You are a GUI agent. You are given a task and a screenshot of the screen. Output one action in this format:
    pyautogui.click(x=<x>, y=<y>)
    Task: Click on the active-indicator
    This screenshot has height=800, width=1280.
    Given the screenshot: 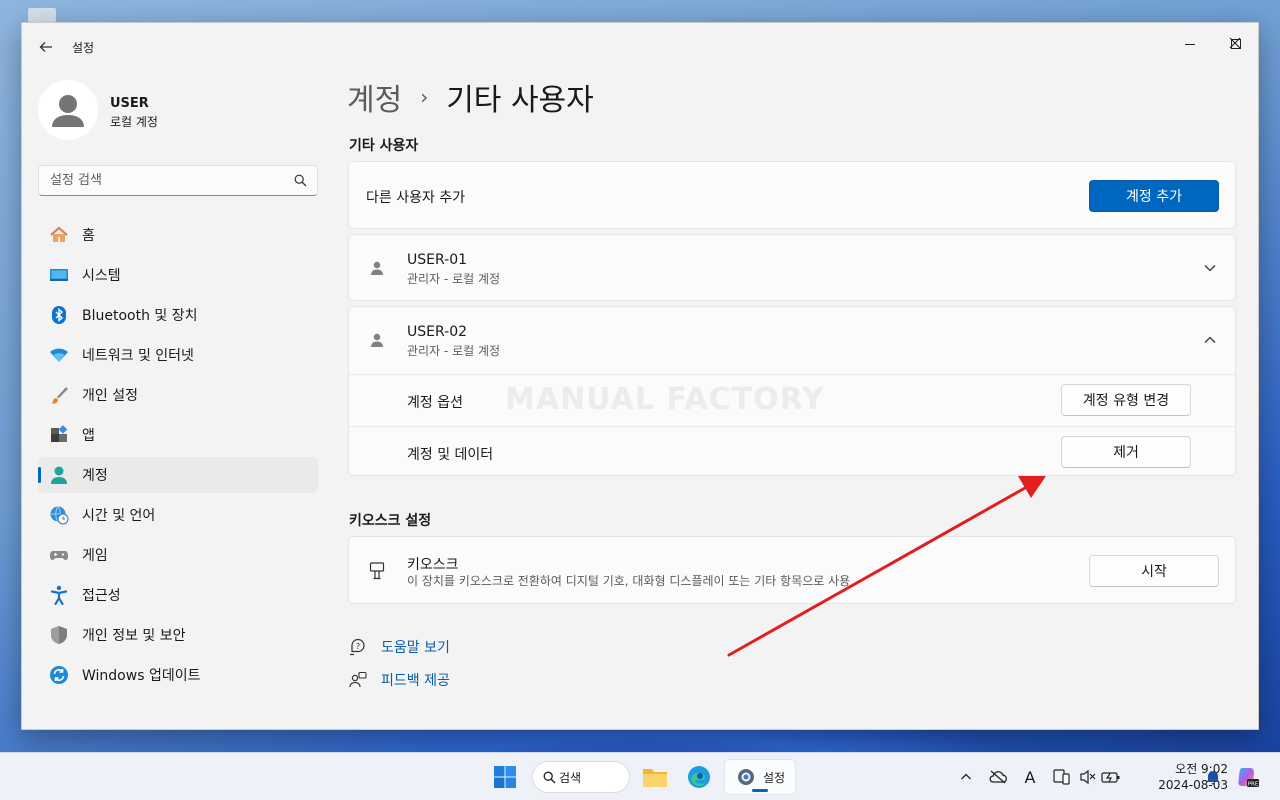 What is the action you would take?
    pyautogui.click(x=760, y=790)
    